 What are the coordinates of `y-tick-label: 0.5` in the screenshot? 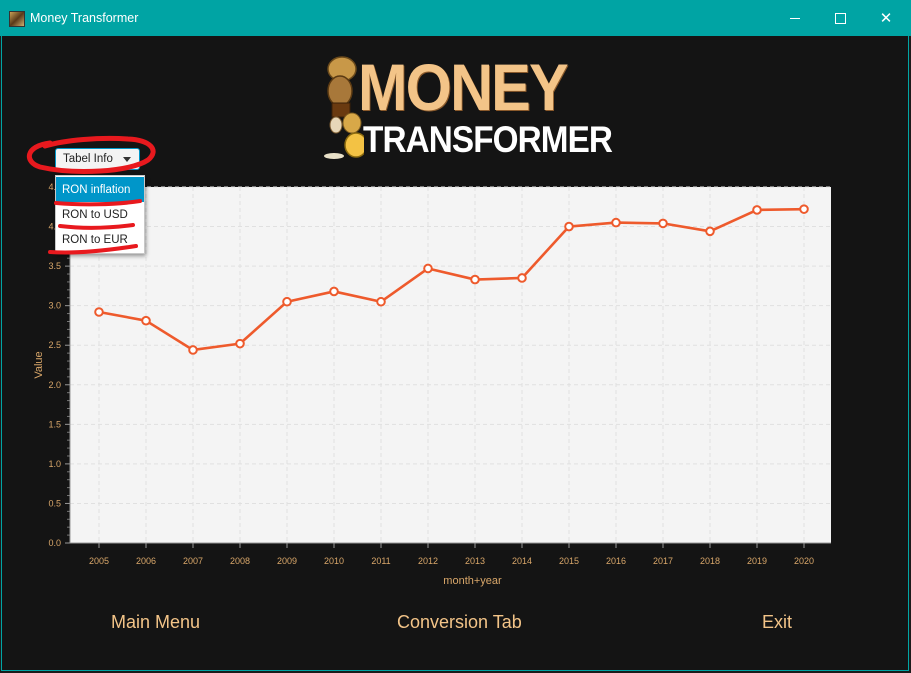 It's located at (54, 503).